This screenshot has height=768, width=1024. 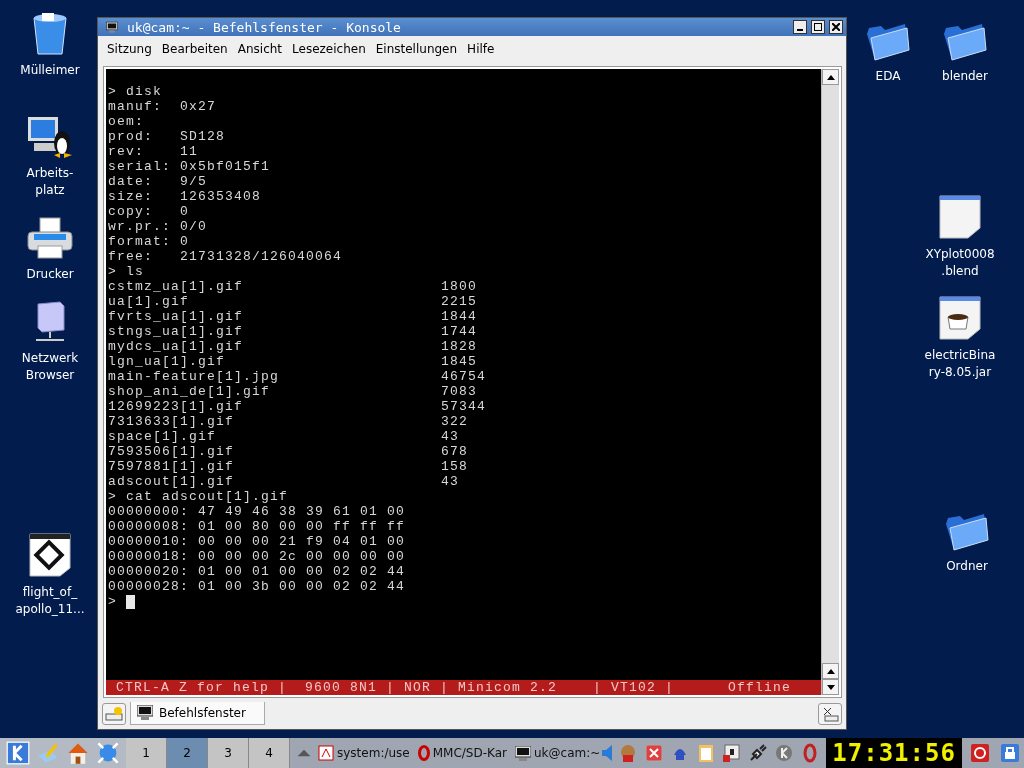 What do you see at coordinates (364, 753) in the screenshot?
I see `taskbar-task: system:/use` at bounding box center [364, 753].